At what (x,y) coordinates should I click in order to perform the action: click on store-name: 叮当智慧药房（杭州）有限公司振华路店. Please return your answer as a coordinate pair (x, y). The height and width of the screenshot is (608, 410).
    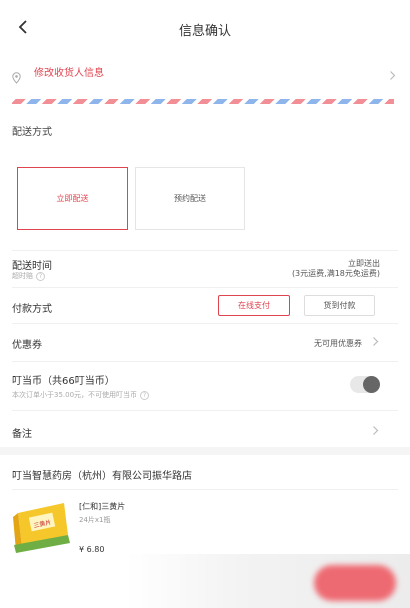
    Looking at the image, I should click on (102, 476).